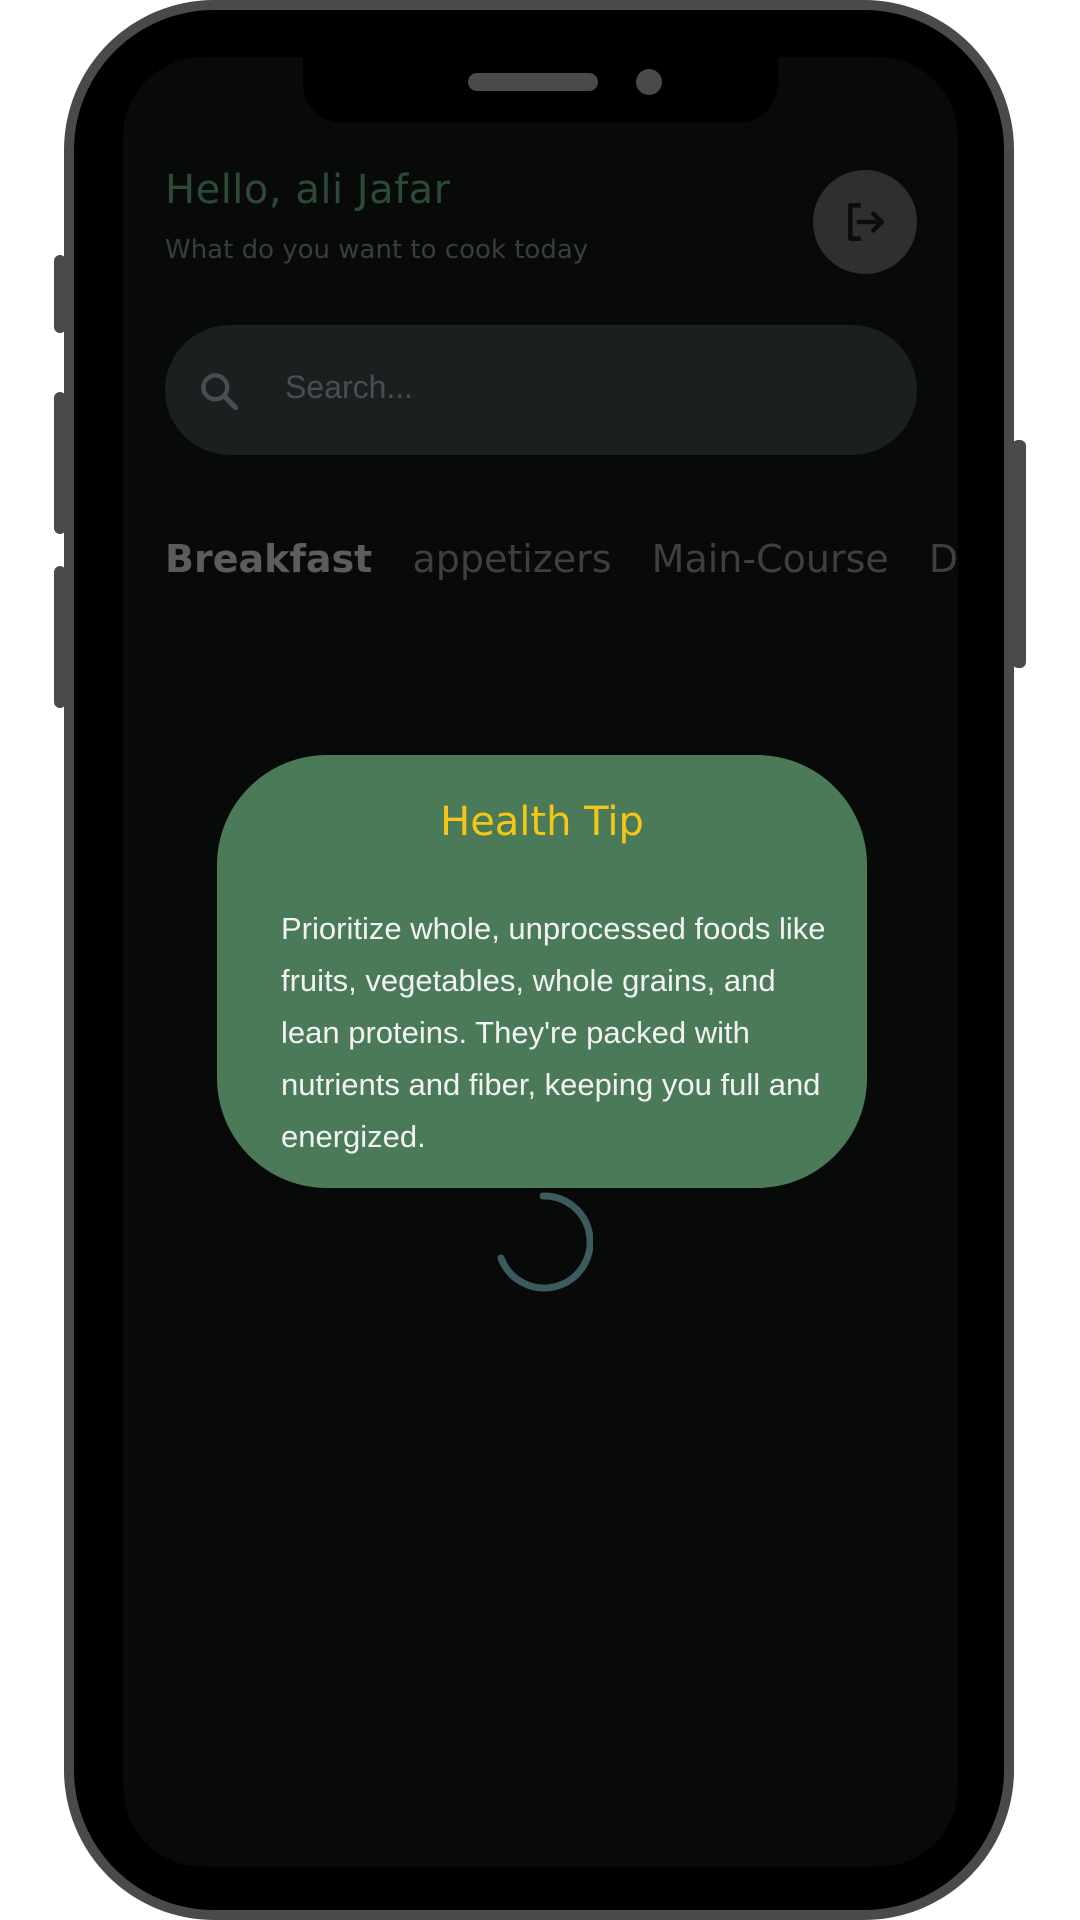 The height and width of the screenshot is (1920, 1080). What do you see at coordinates (268, 559) in the screenshot?
I see `tab-breakfast: Breakfast` at bounding box center [268, 559].